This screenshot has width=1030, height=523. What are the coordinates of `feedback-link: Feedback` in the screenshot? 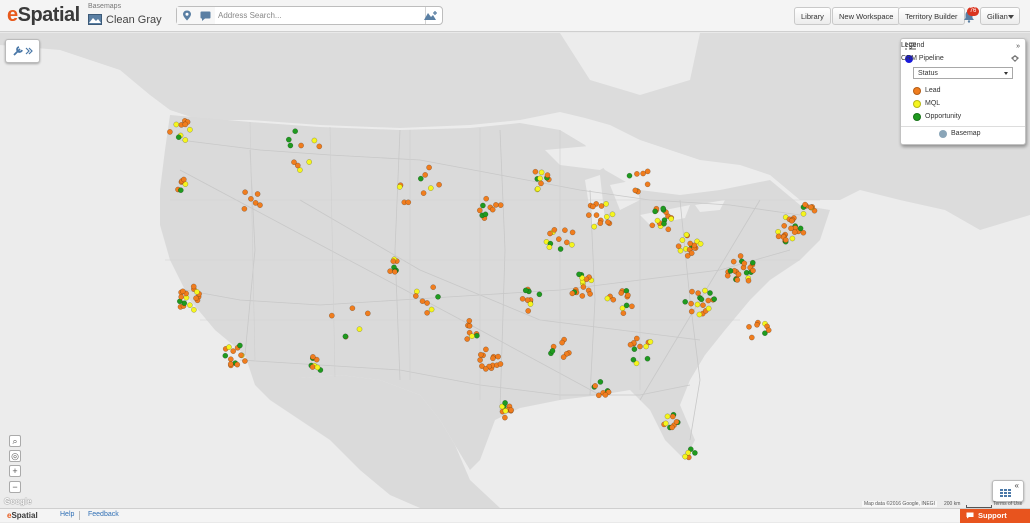 It's located at (103, 514).